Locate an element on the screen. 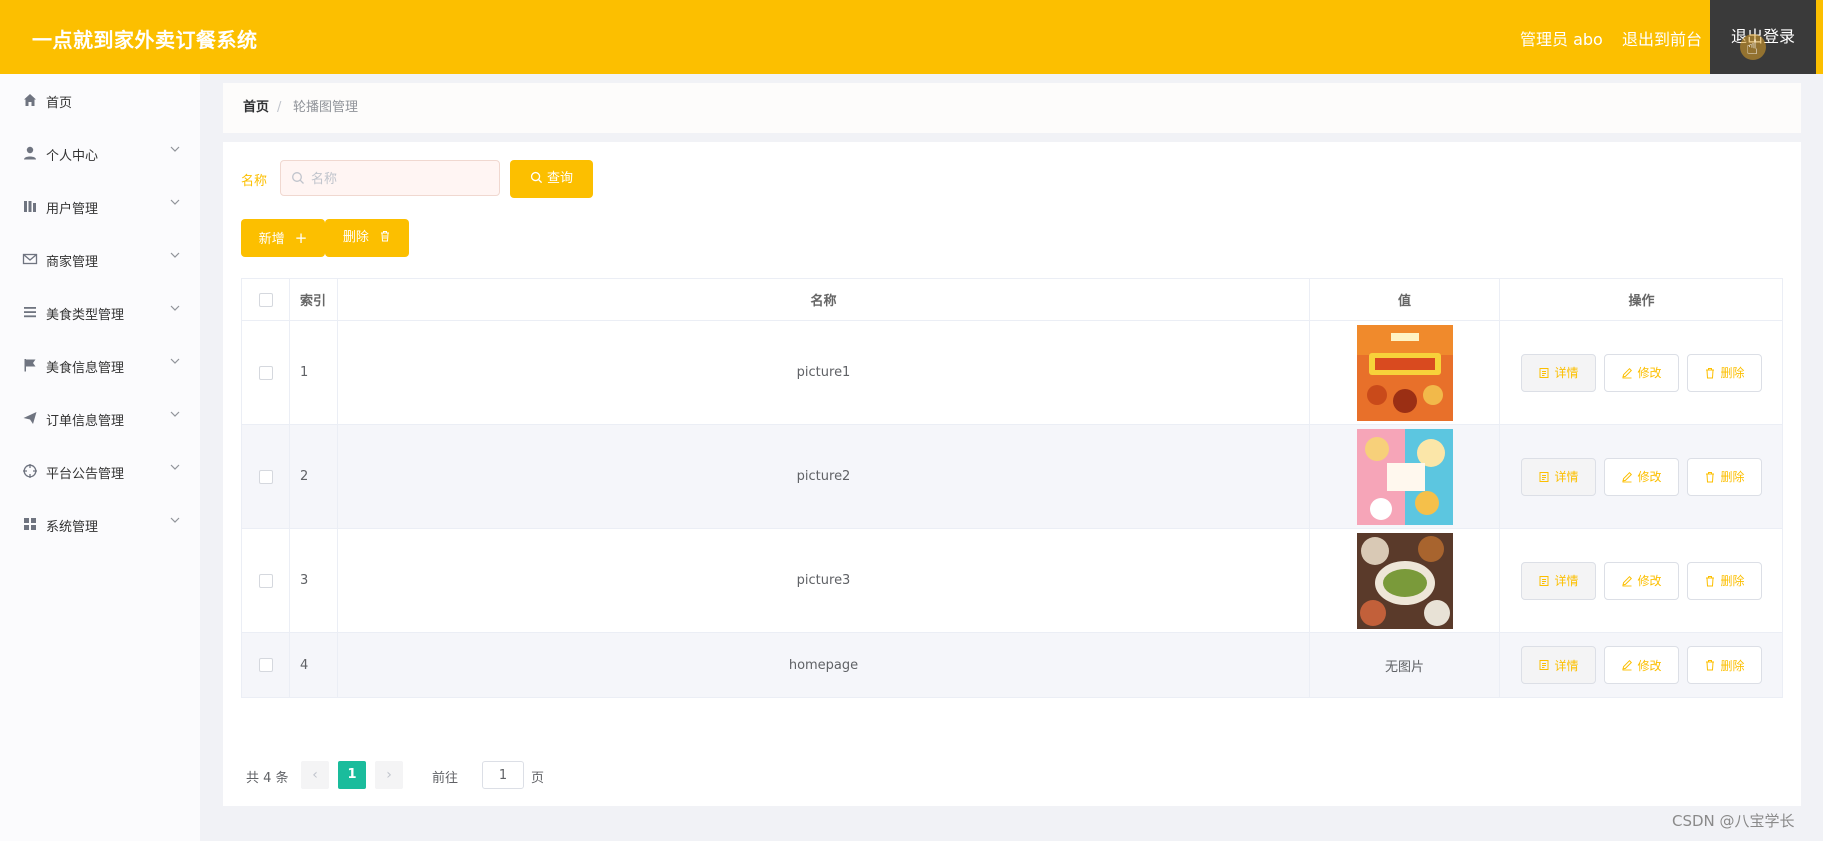 This screenshot has width=1823, height=841. chevron-right-icon: › is located at coordinates (389, 775).